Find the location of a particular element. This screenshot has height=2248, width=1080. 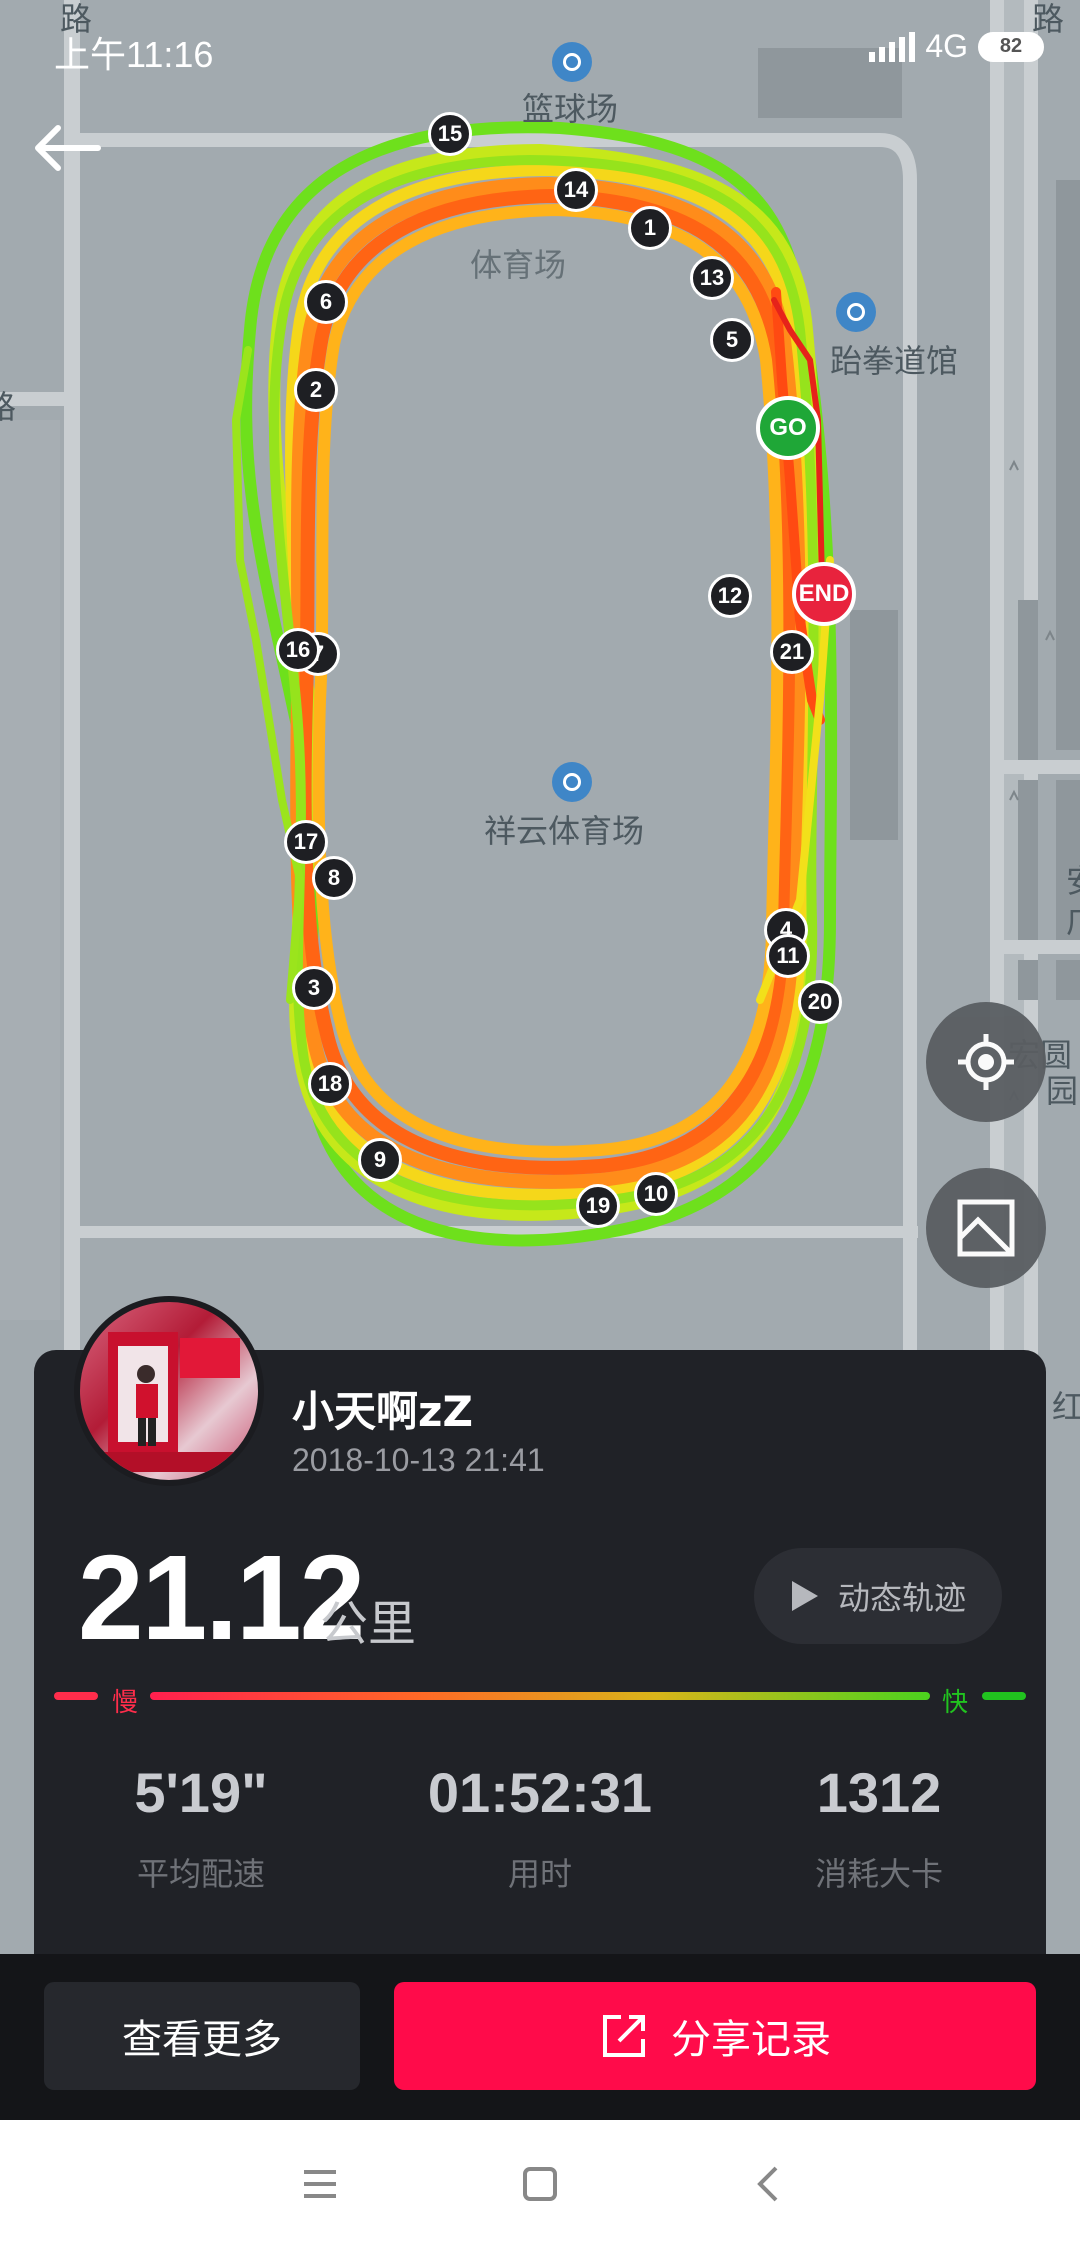

action-bar: 查看更多 分享记录 is located at coordinates (540, 2037).